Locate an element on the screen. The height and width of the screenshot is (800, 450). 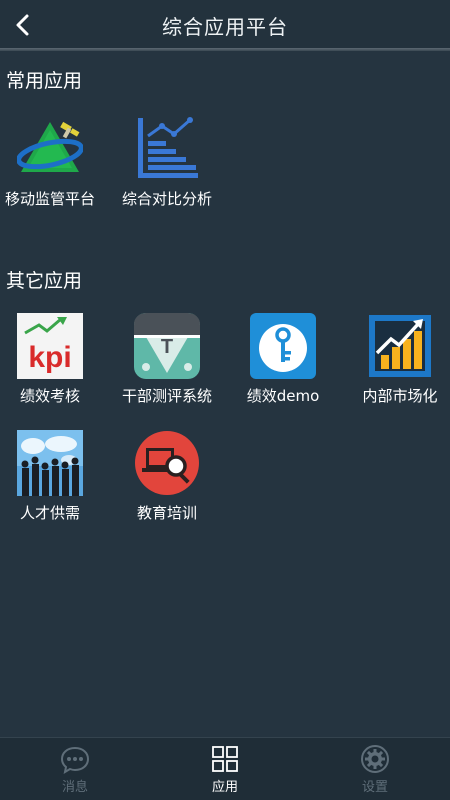
bottom-tab-bar: 消息 应用 设置 is located at coordinates (225, 768).